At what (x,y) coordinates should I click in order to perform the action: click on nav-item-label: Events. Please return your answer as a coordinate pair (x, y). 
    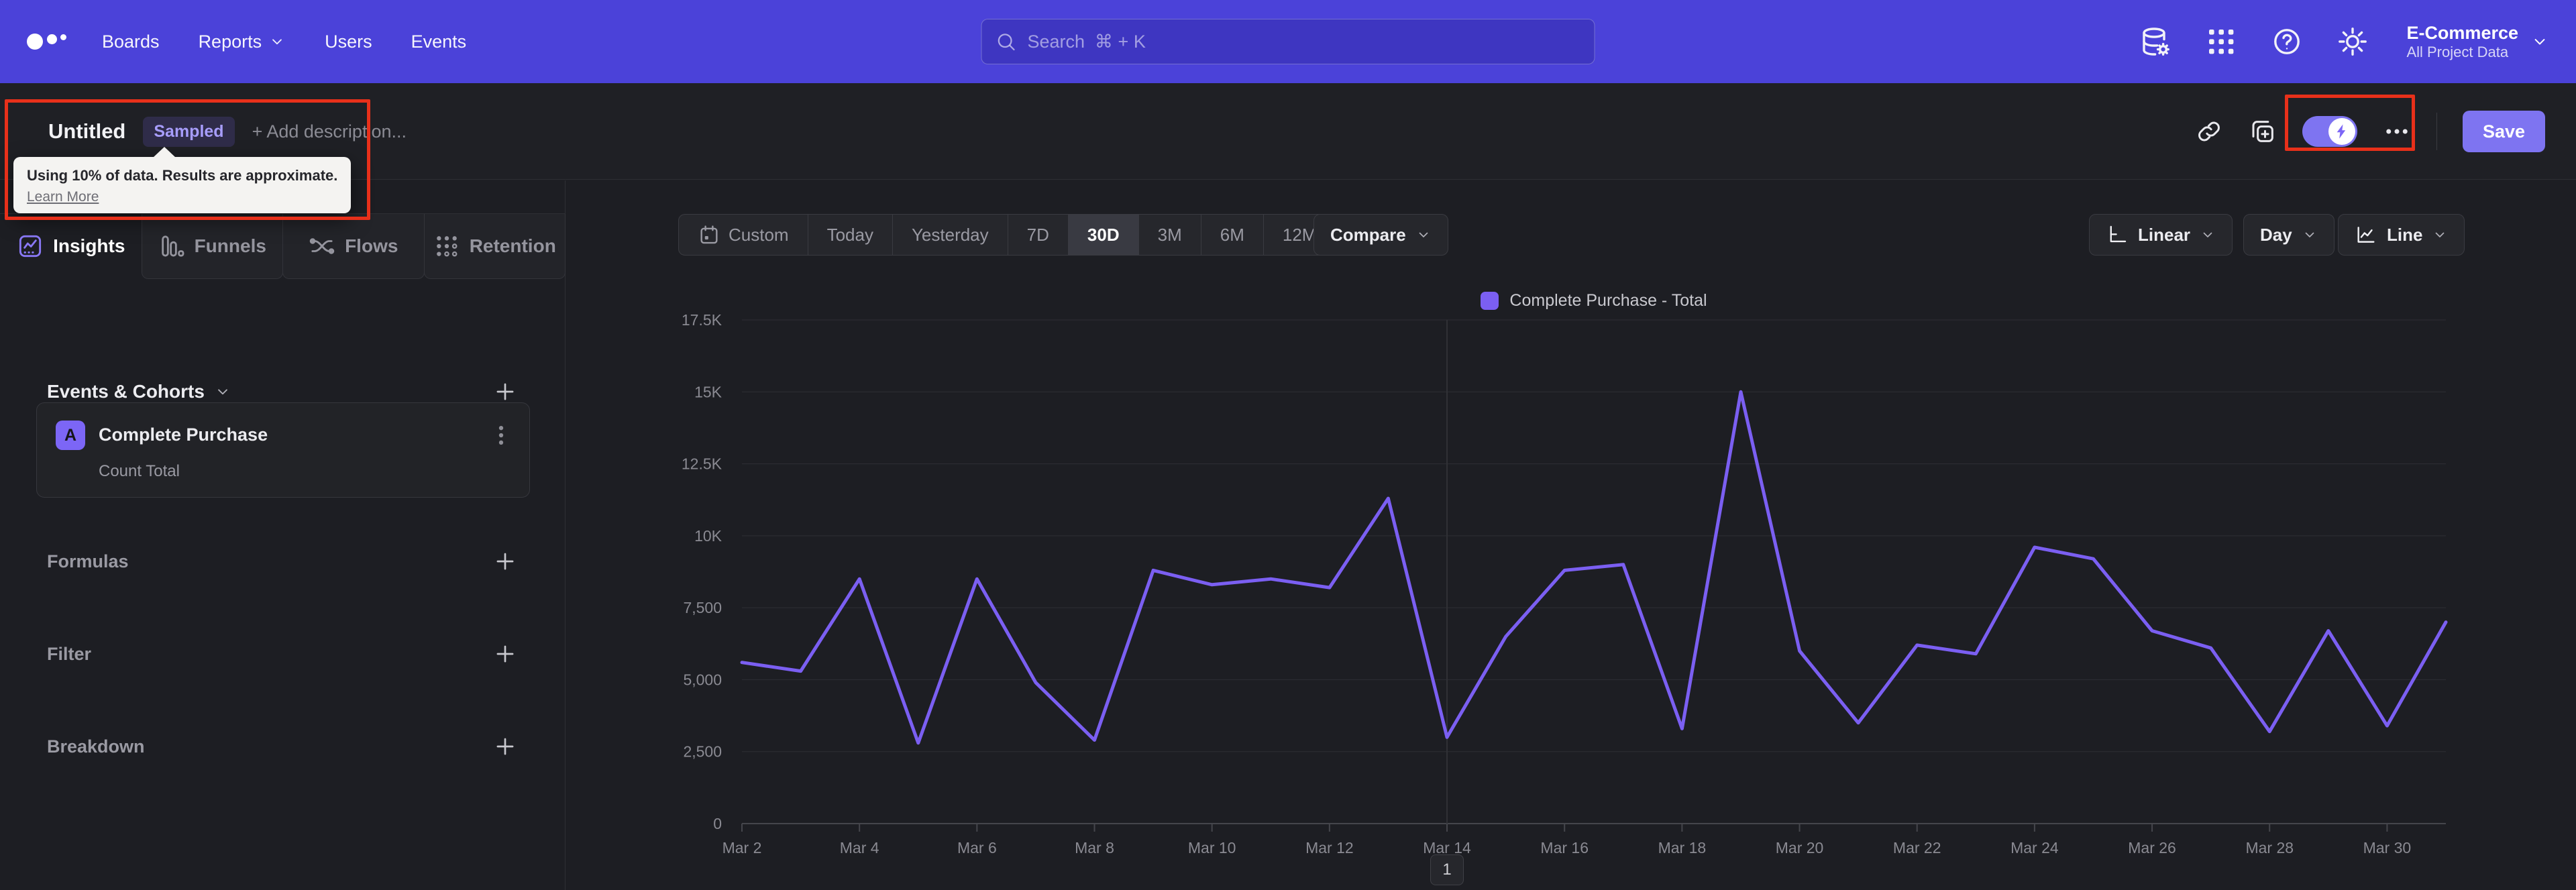
    Looking at the image, I should click on (439, 41).